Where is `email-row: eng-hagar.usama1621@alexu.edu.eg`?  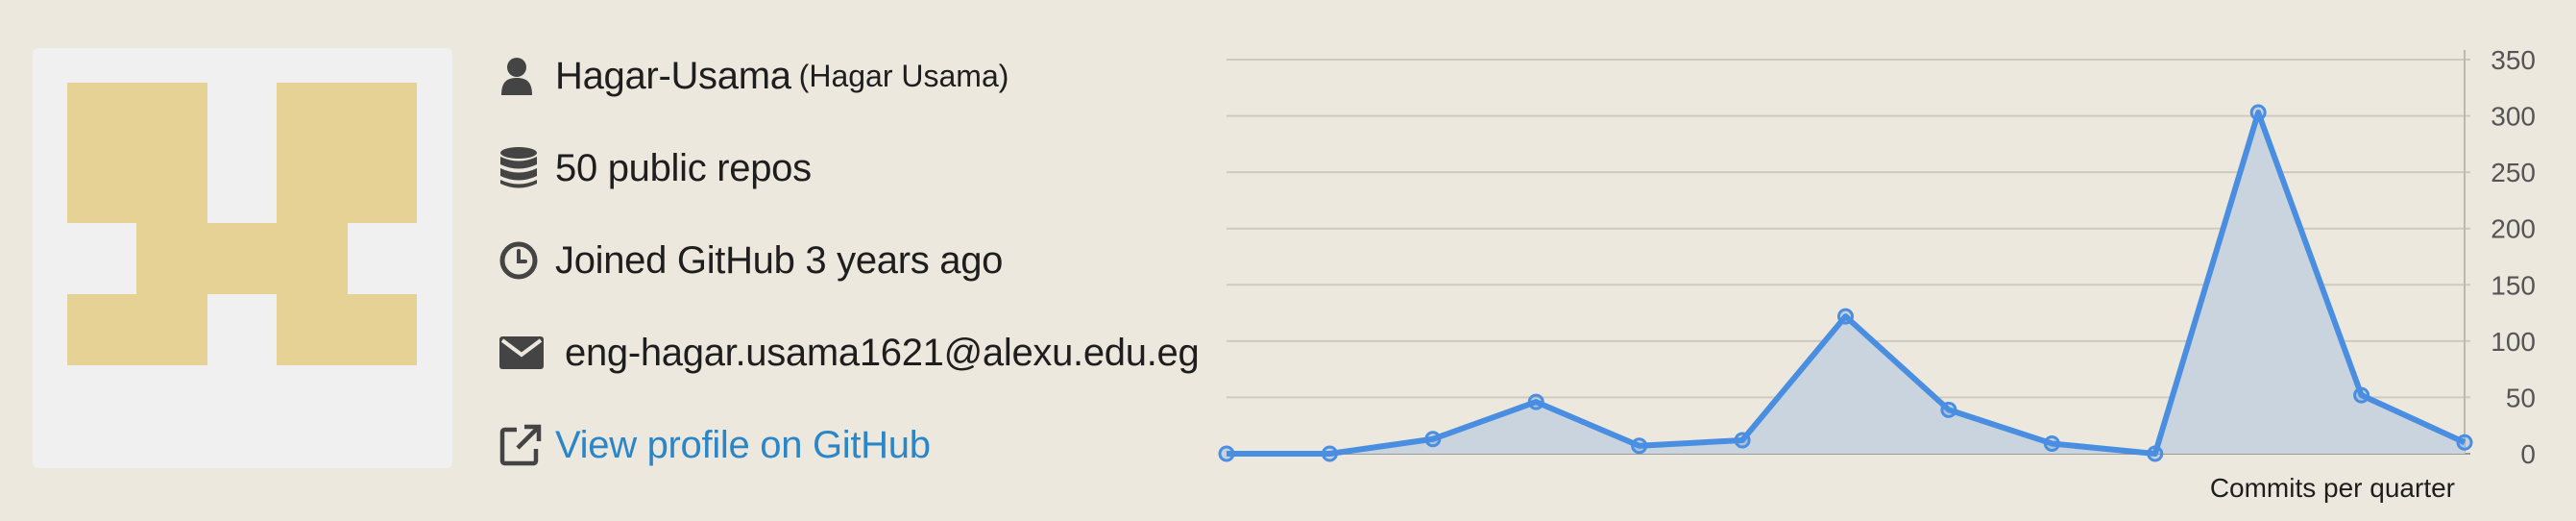 email-row: eng-hagar.usama1621@alexu.edu.eg is located at coordinates (849, 352).